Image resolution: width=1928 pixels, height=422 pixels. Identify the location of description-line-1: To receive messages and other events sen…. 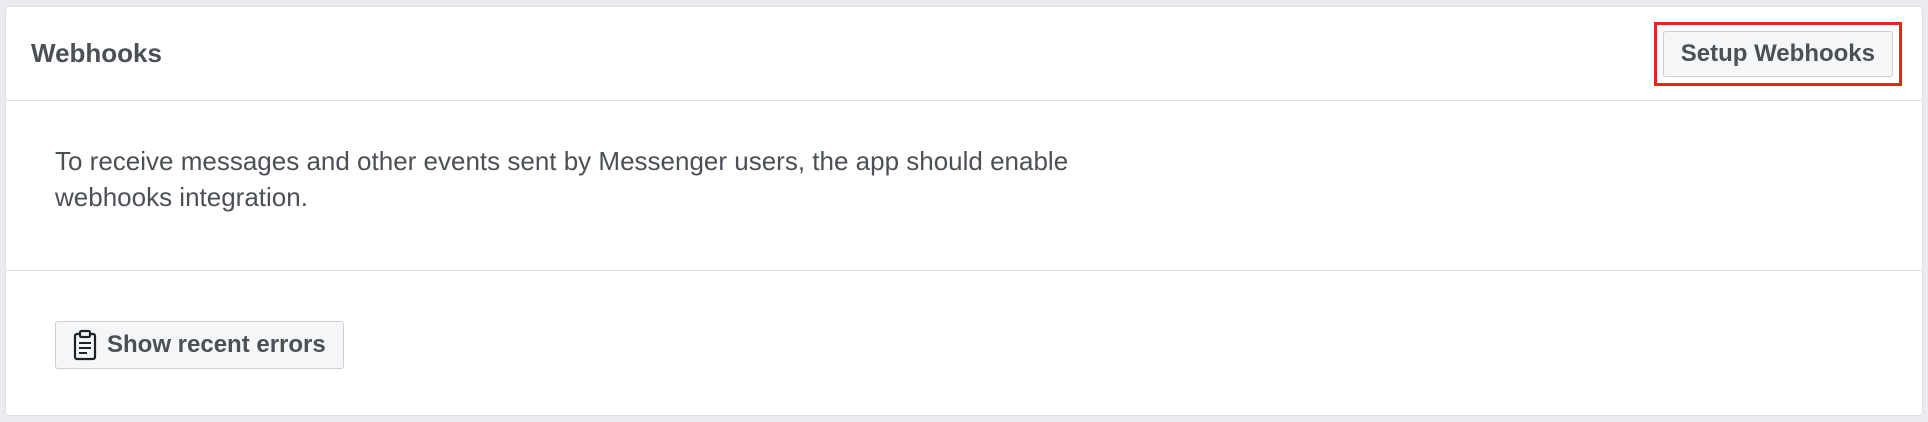
(562, 161).